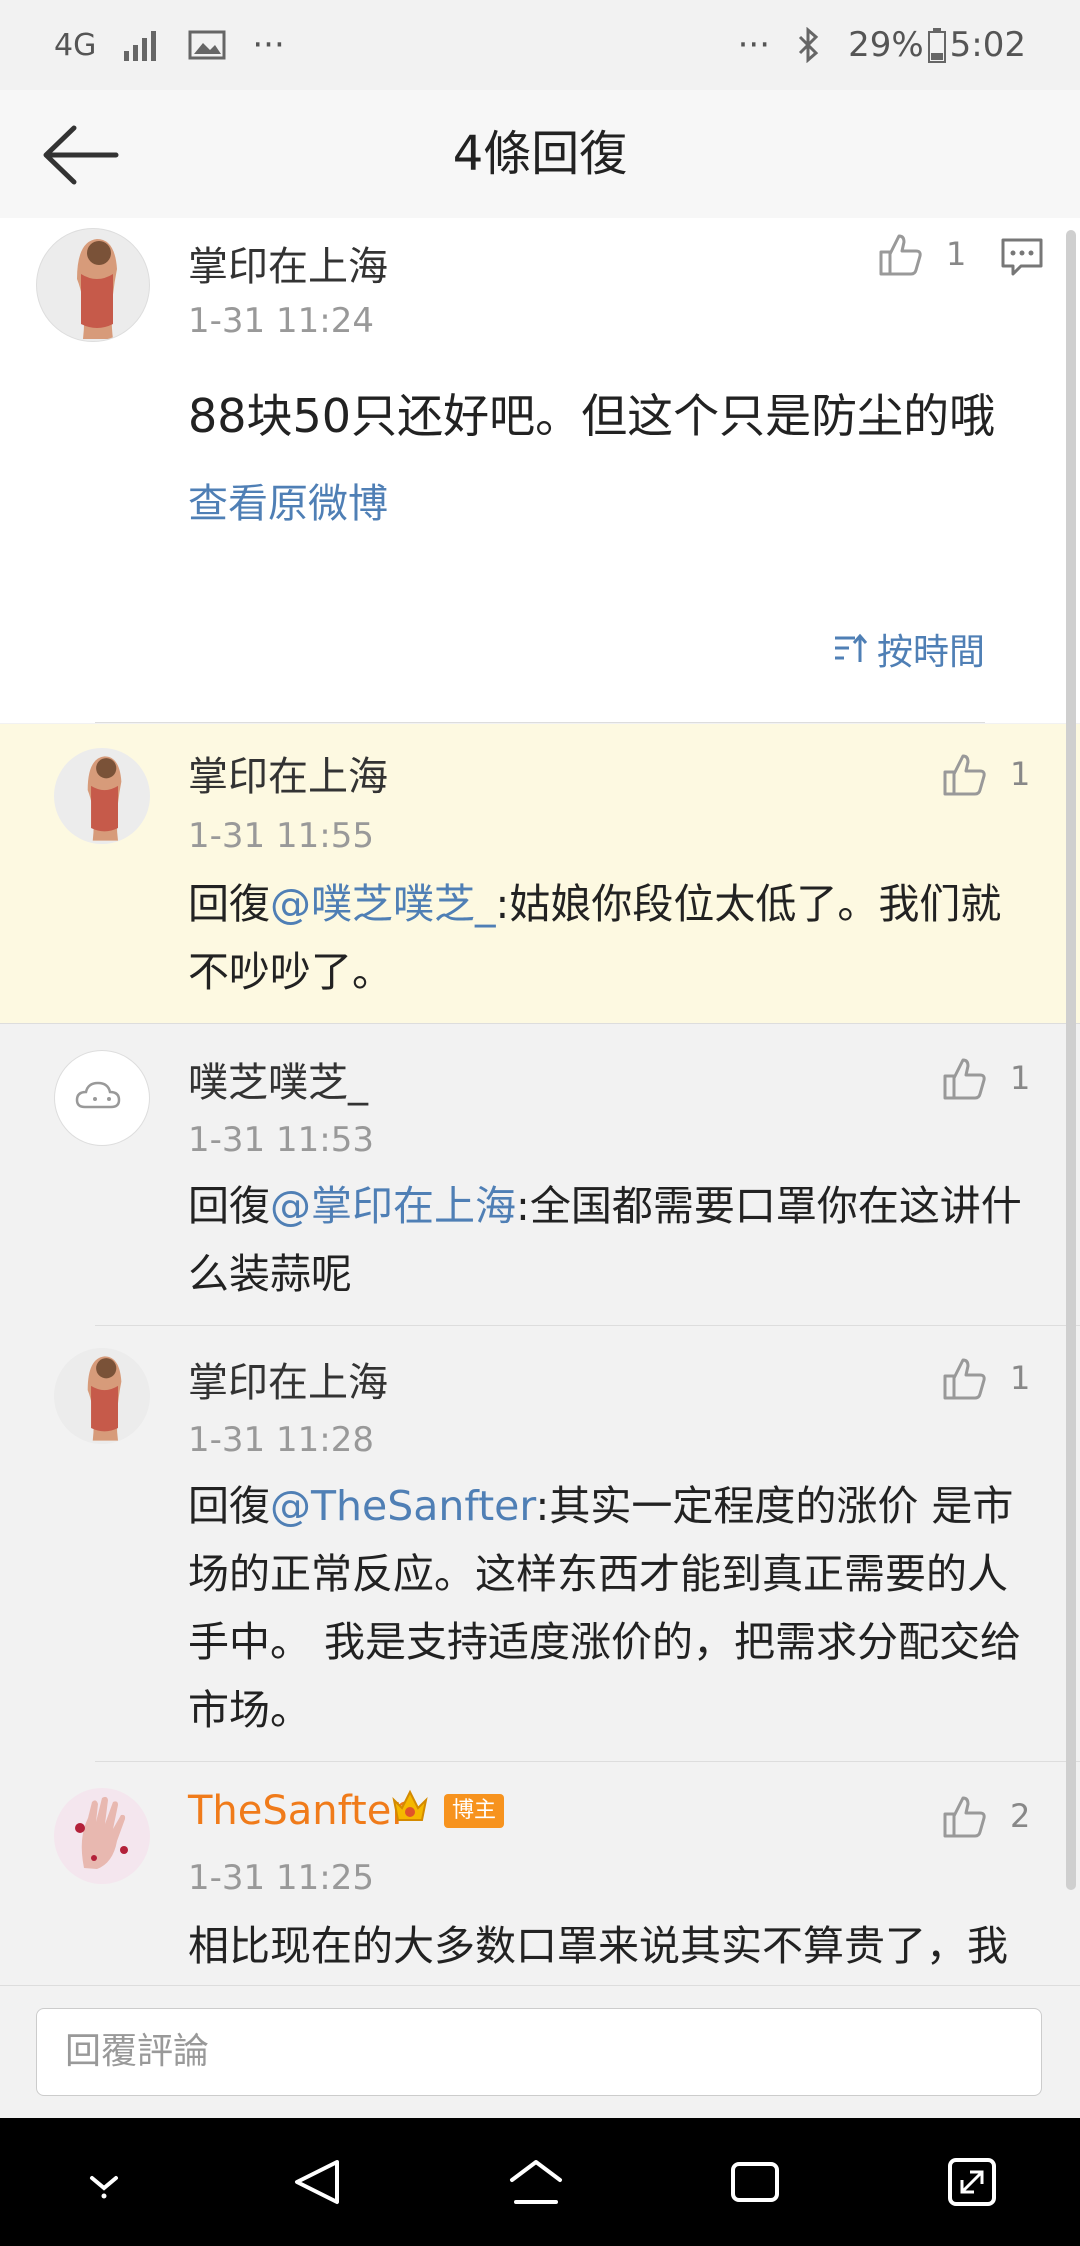 The height and width of the screenshot is (2246, 1080). Describe the element at coordinates (80, 155) in the screenshot. I see `back-arrow-icon` at that location.